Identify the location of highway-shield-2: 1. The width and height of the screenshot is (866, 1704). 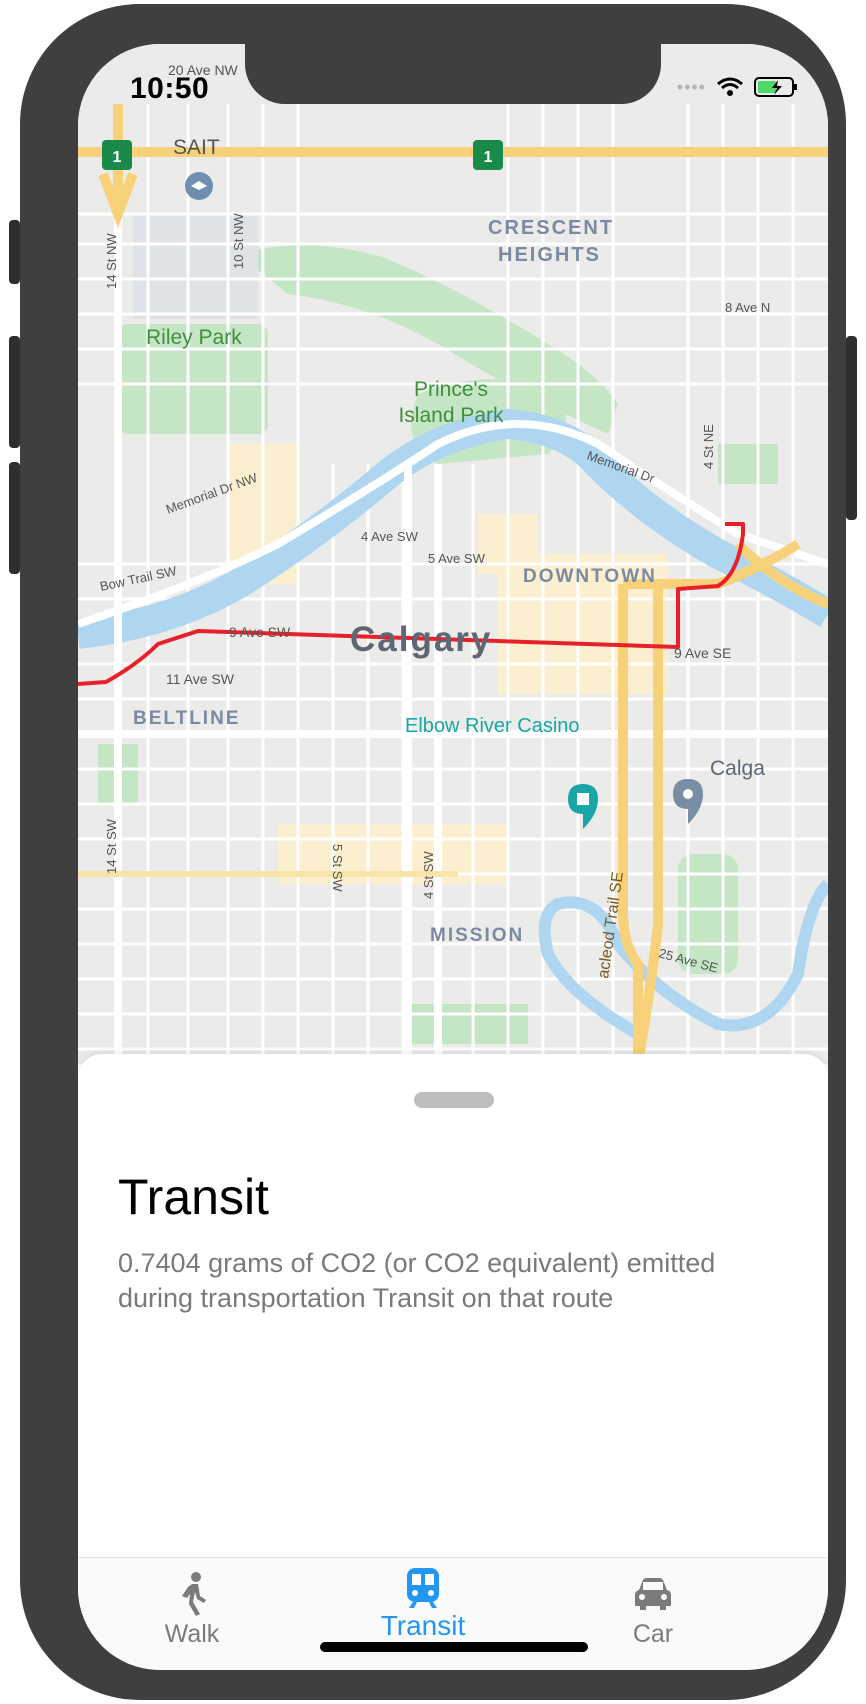
(488, 155).